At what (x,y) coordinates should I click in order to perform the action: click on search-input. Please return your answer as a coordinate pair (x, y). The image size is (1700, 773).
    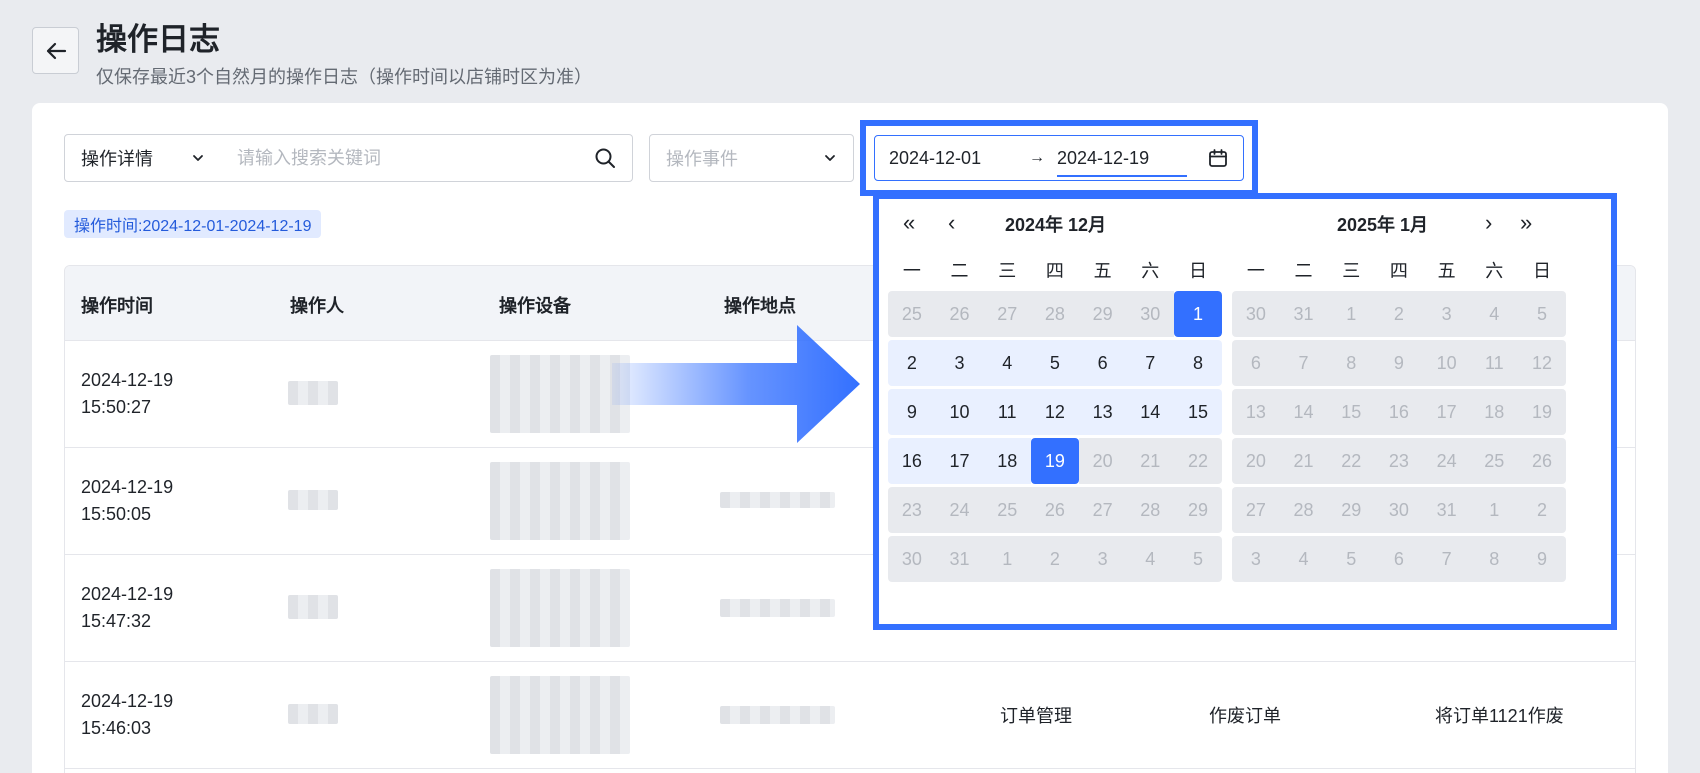
    Looking at the image, I should click on (407, 158).